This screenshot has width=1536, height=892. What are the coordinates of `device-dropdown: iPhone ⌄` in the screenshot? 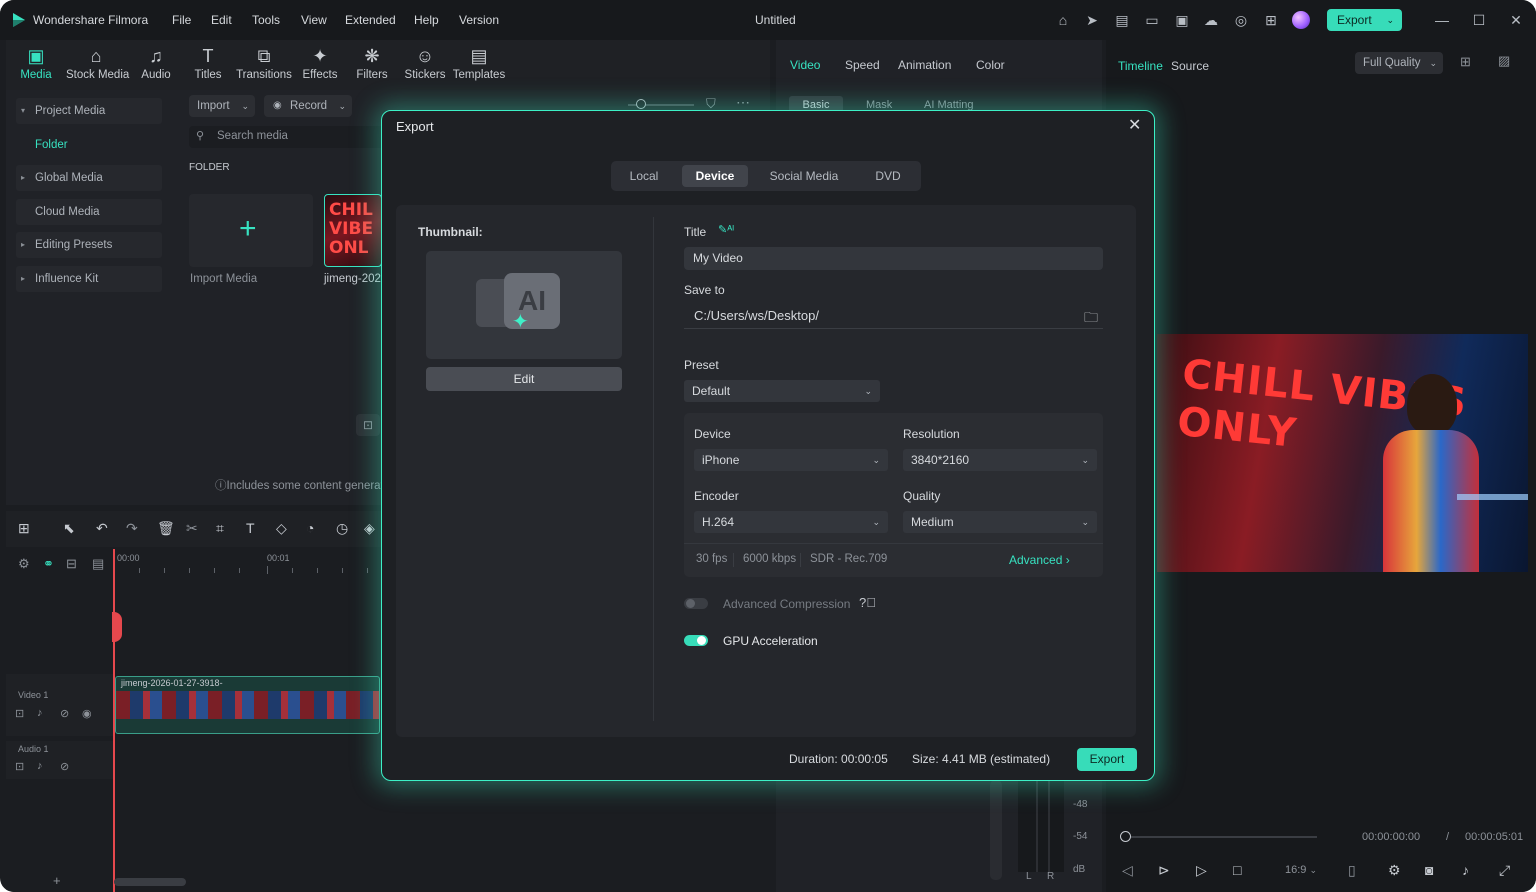 It's located at (791, 460).